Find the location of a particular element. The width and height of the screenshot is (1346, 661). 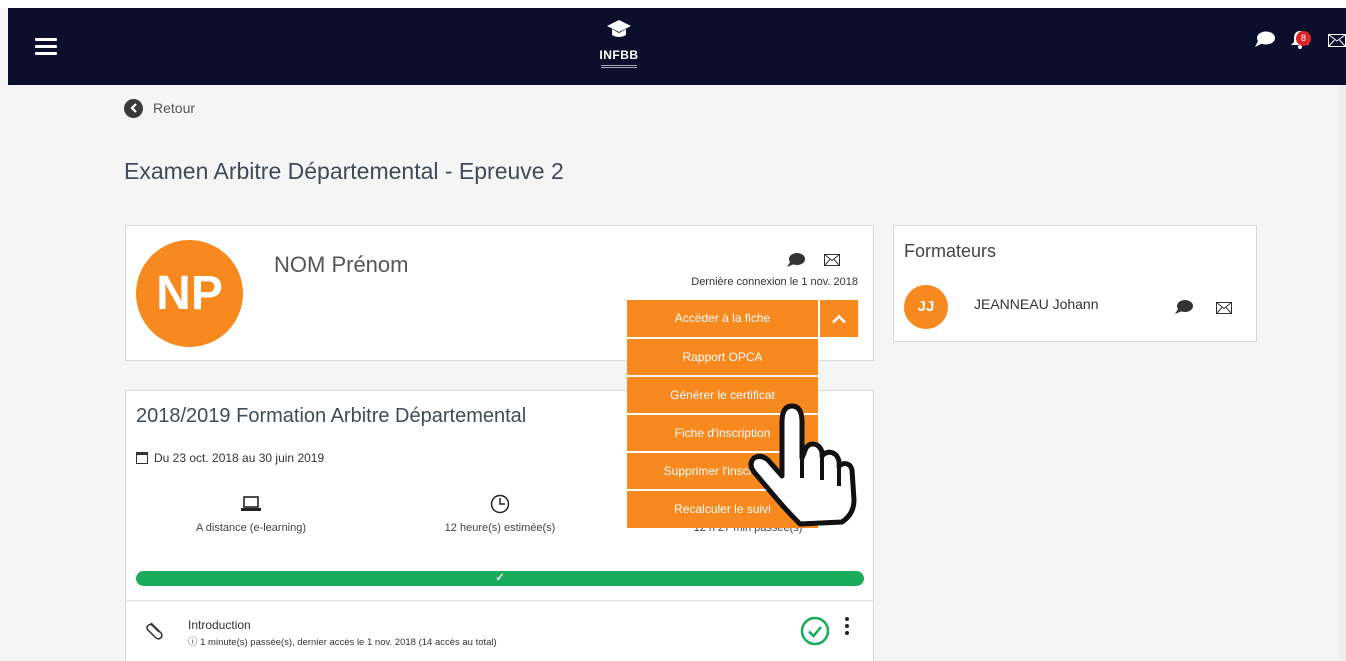

chevron-up-icon is located at coordinates (839, 318).